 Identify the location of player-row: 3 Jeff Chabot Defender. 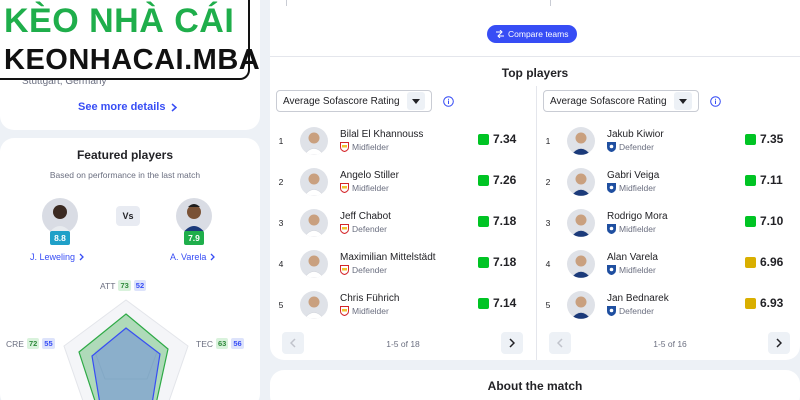
(333, 222).